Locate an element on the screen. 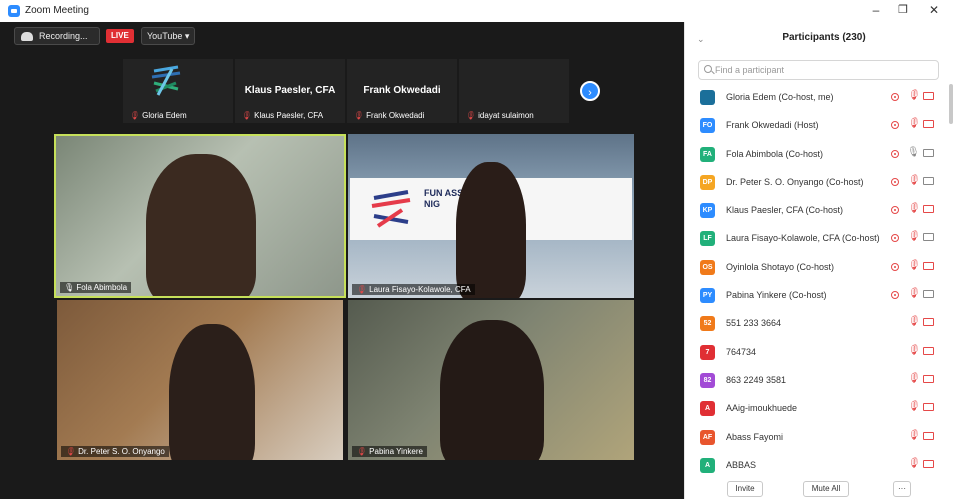 This screenshot has height=499, width=962. participant-row: KP Klaus Paesler, CFA (Co-host) 🎙 is located at coordinates (816, 211).